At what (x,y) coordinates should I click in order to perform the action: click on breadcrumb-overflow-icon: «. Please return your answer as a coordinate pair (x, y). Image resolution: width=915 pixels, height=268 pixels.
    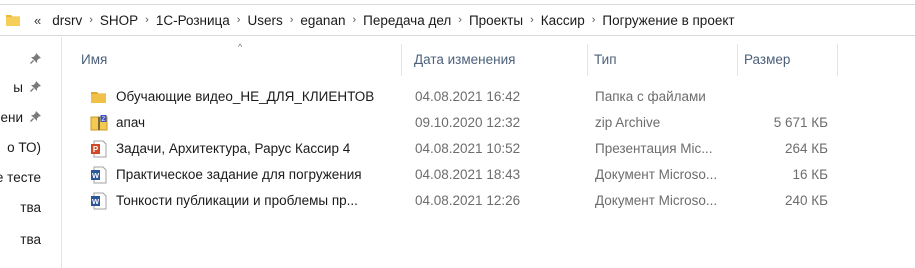
    Looking at the image, I should click on (37, 20).